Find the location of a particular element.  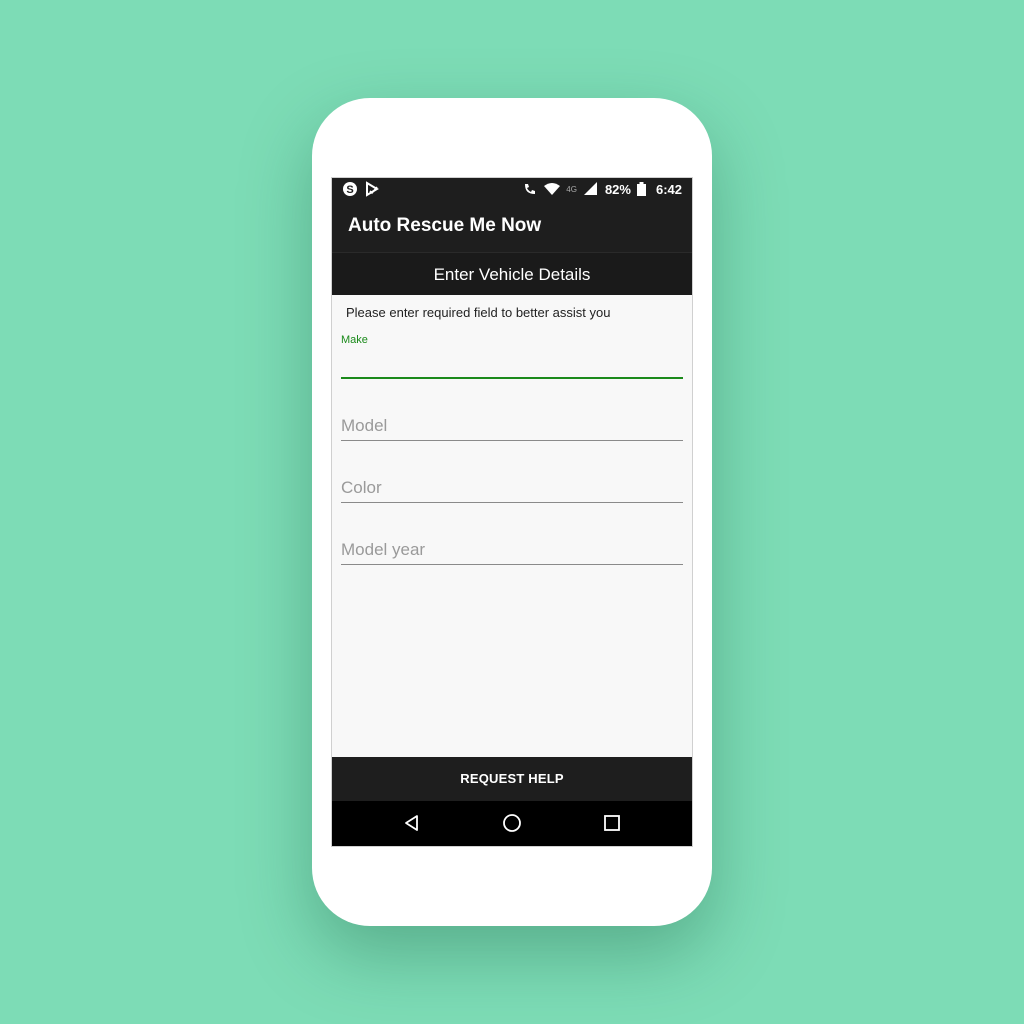

model-year-placeholder: Model year is located at coordinates (383, 549).